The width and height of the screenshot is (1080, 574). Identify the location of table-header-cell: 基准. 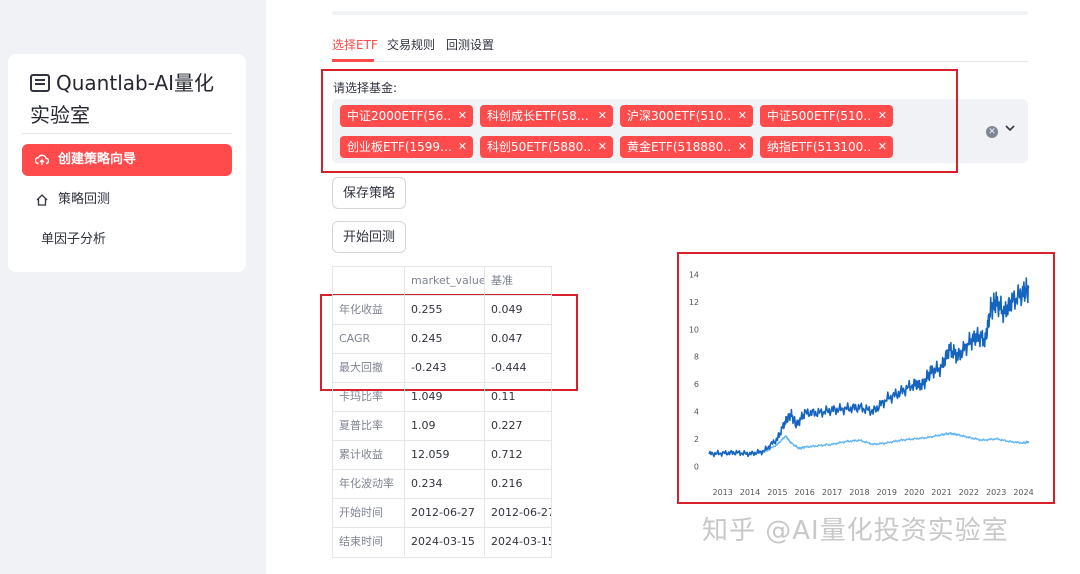
(502, 280).